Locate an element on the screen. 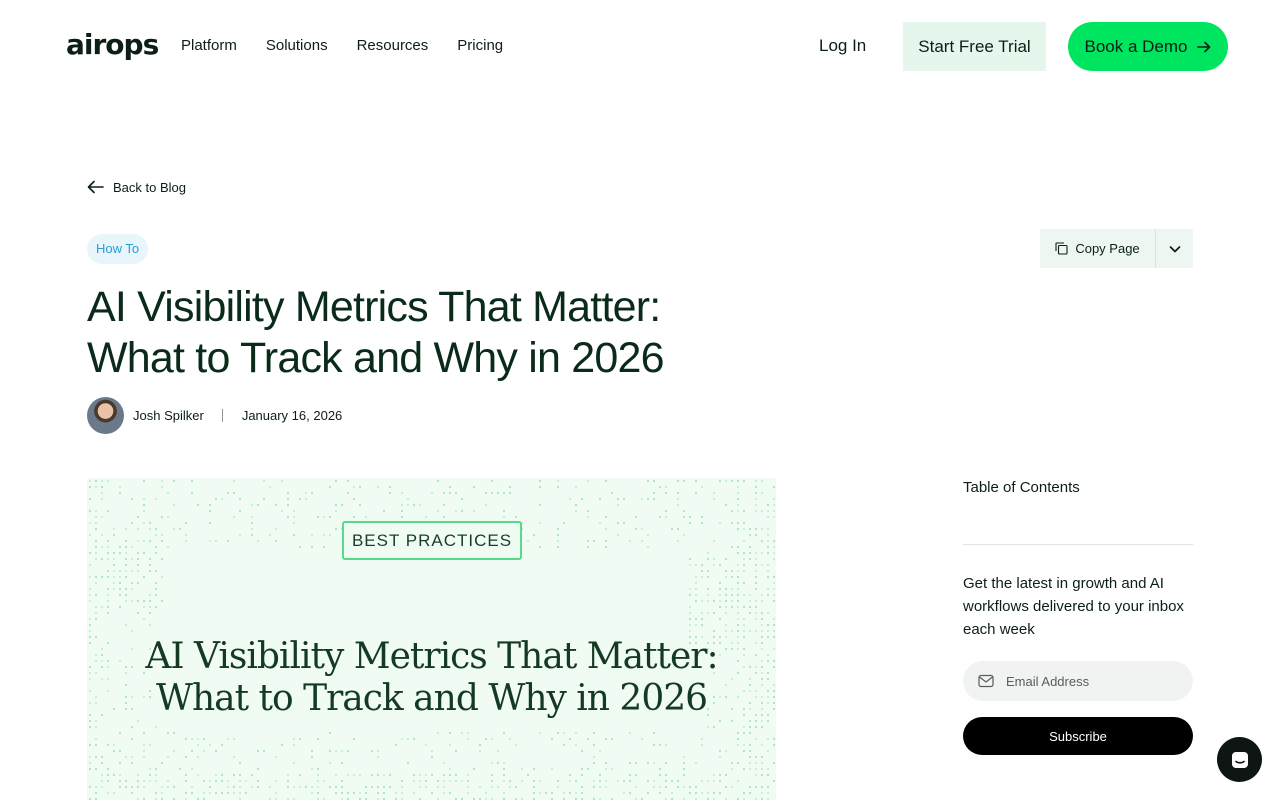 The width and height of the screenshot is (1280, 800). book-demo-label: Book a Demo is located at coordinates (1136, 46).